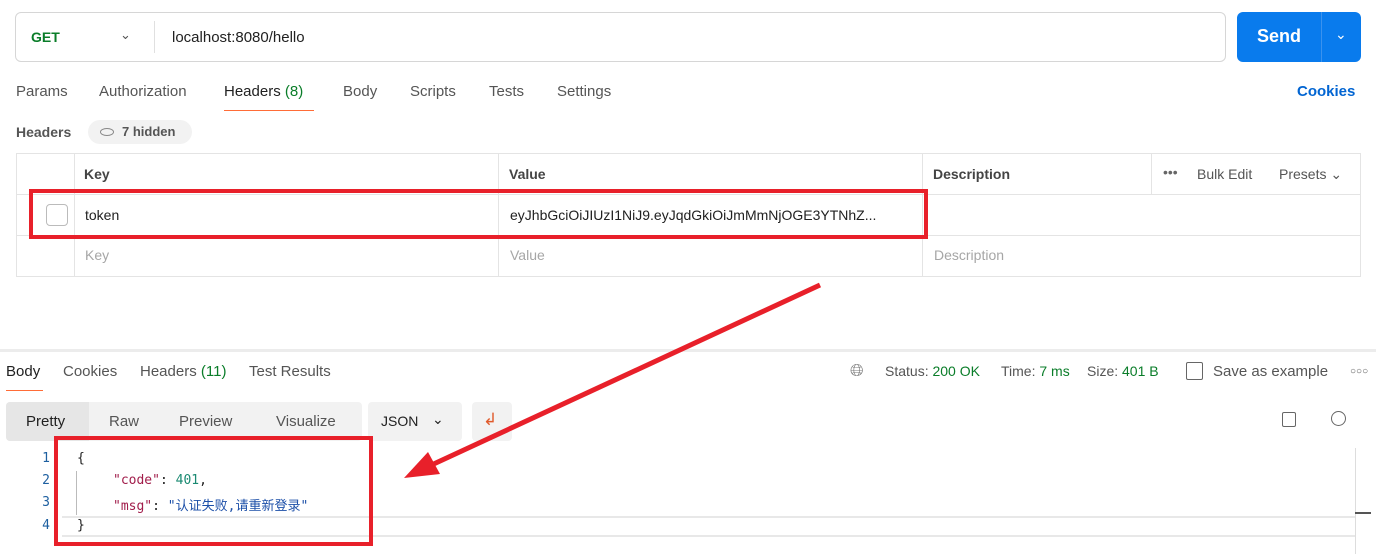 The image size is (1376, 554). I want to click on annotation-arrow, so click(622, 376).